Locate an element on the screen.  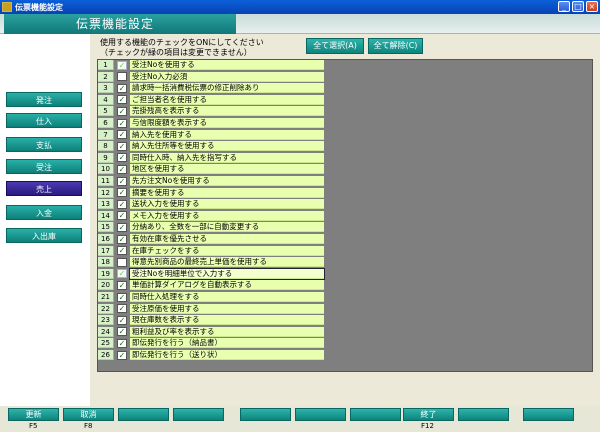
list-item: 2 受注No入力必須 is located at coordinates (211, 76).